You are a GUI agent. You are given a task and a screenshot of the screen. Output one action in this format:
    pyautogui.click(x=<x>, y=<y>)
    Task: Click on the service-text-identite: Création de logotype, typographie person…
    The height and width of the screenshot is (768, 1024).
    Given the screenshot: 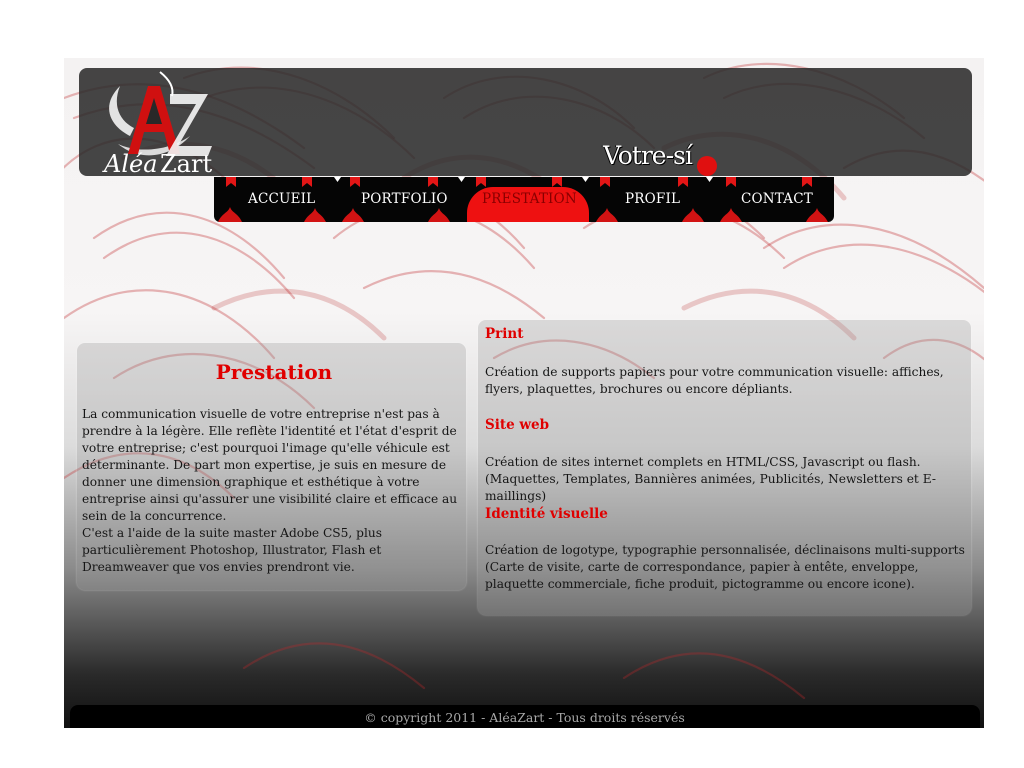 What is the action you would take?
    pyautogui.click(x=725, y=567)
    